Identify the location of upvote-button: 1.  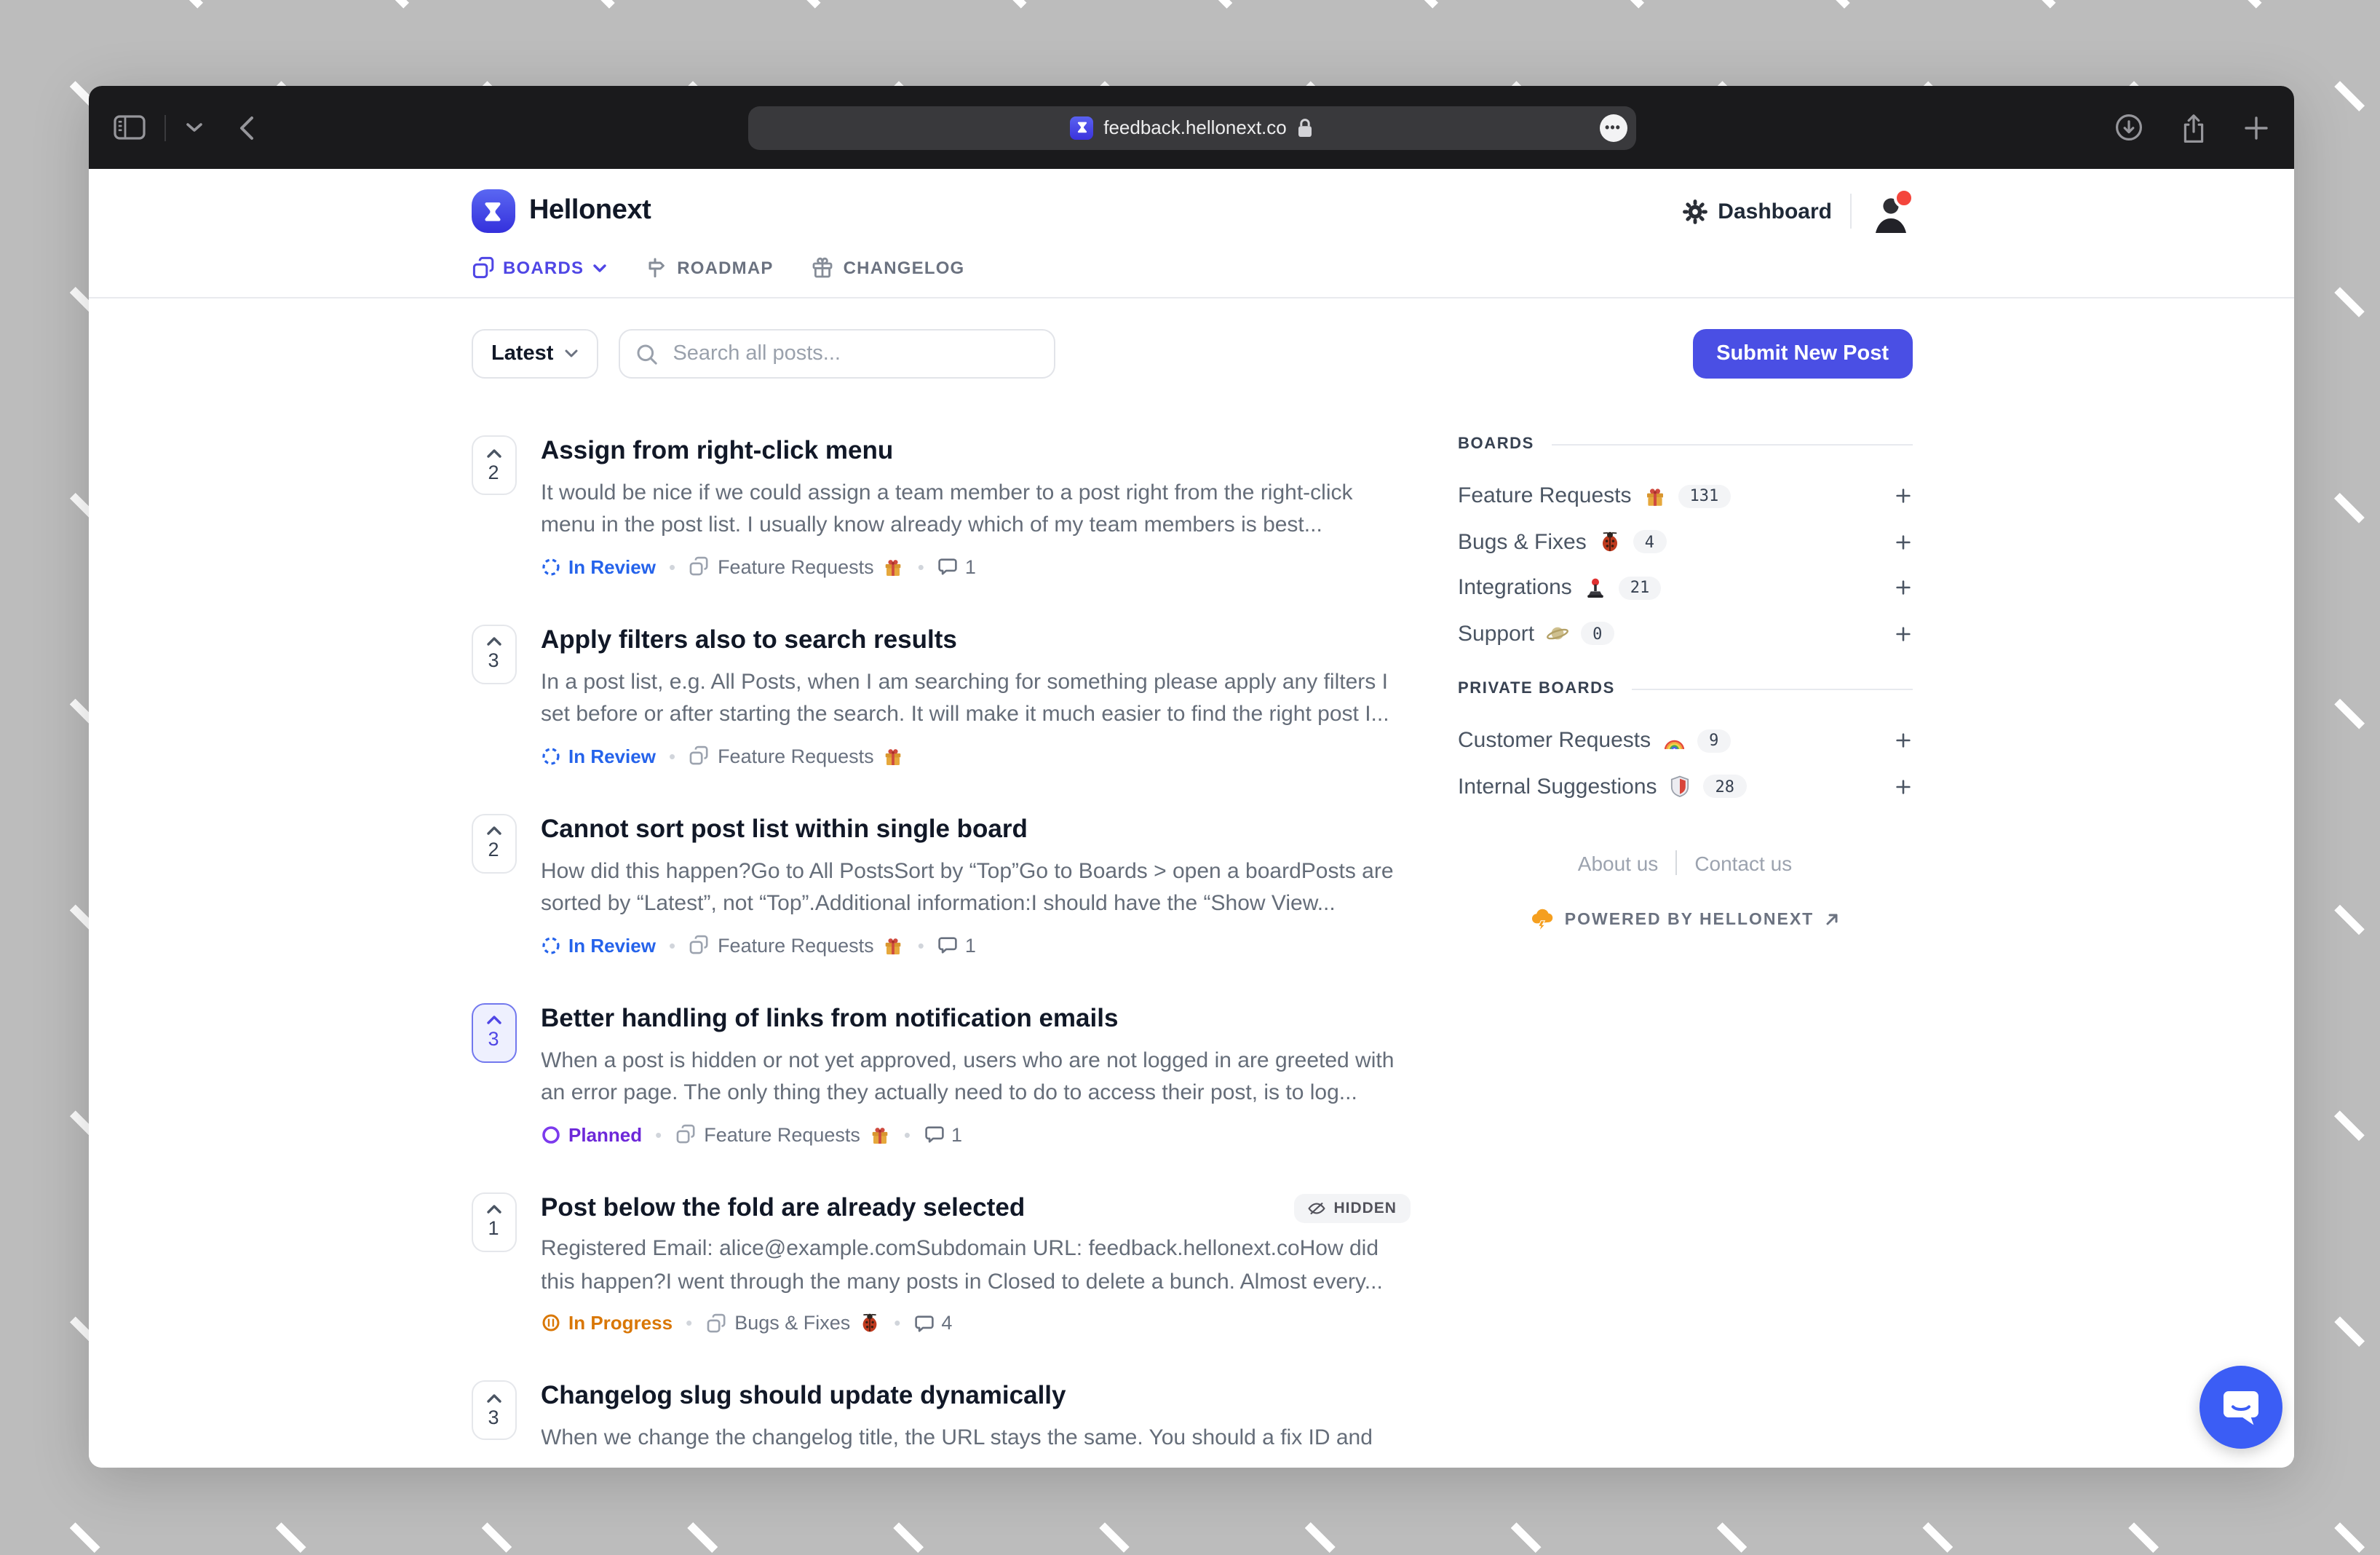
(493, 1221).